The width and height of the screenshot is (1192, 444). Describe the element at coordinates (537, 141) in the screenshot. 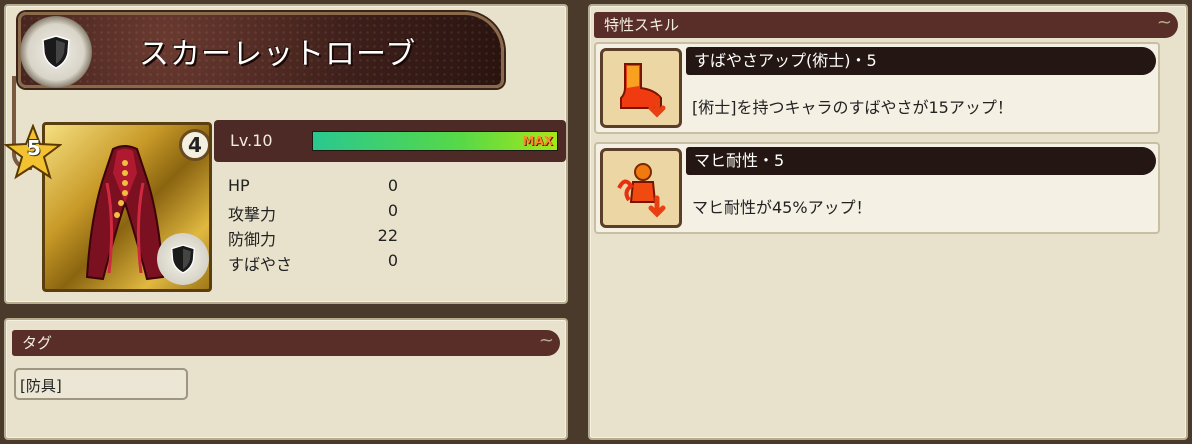

I see `gauge-max-label: MAX` at that location.